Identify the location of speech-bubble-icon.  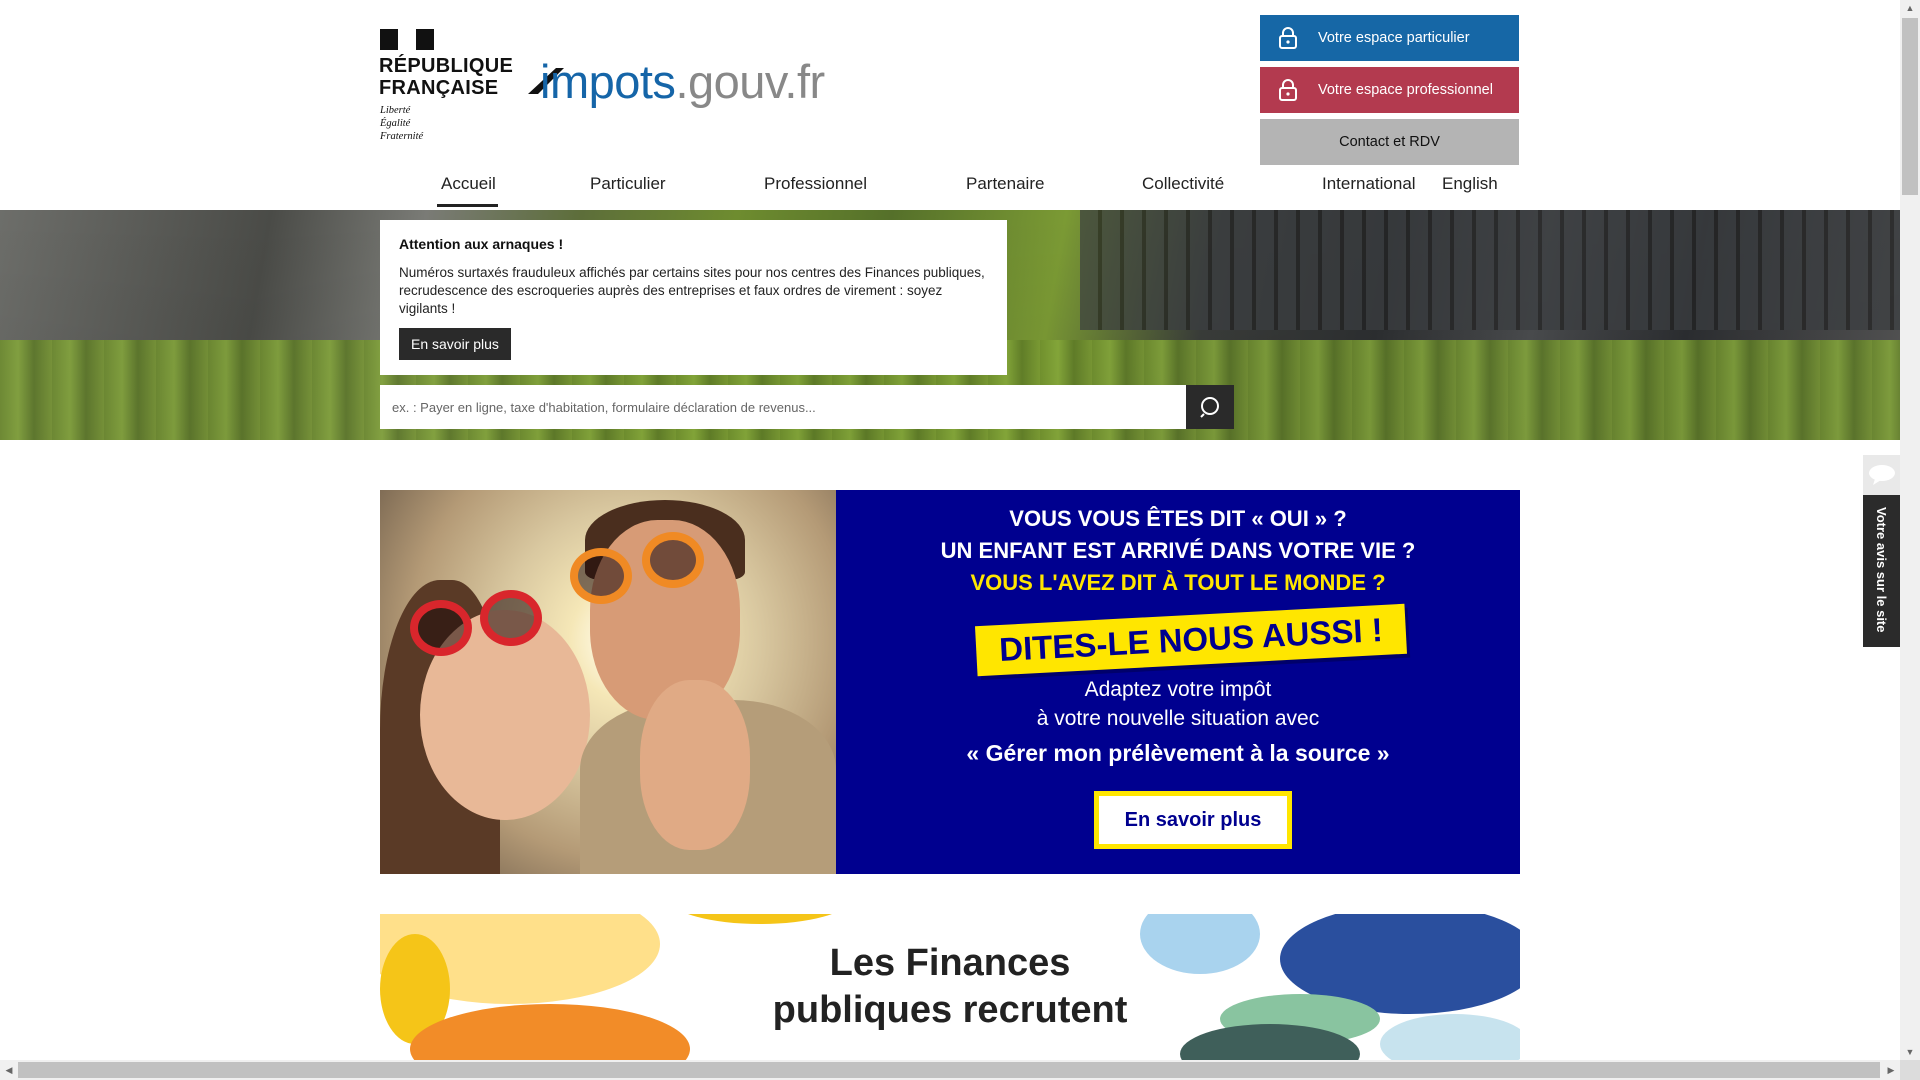
(1881, 475).